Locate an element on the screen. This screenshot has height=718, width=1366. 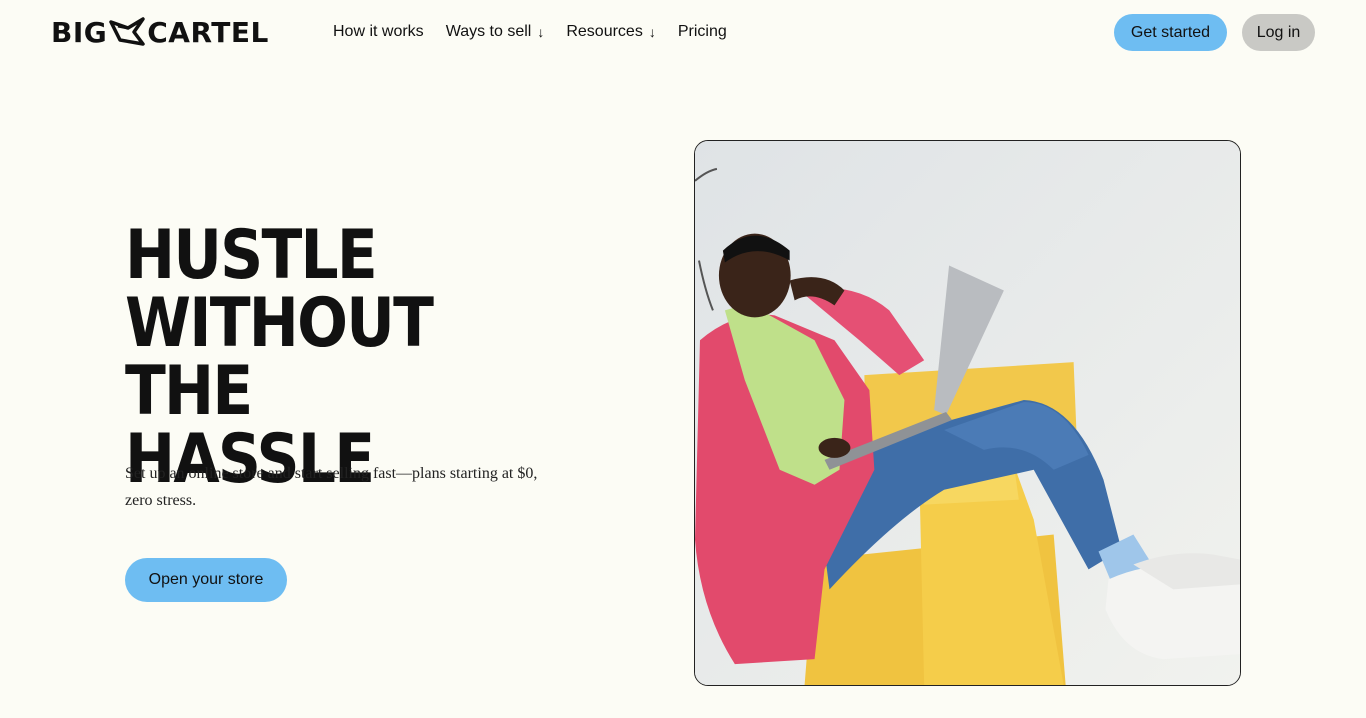
hero-title: HUSTLE WITHOUT THE HASSLE is located at coordinates (327, 358).